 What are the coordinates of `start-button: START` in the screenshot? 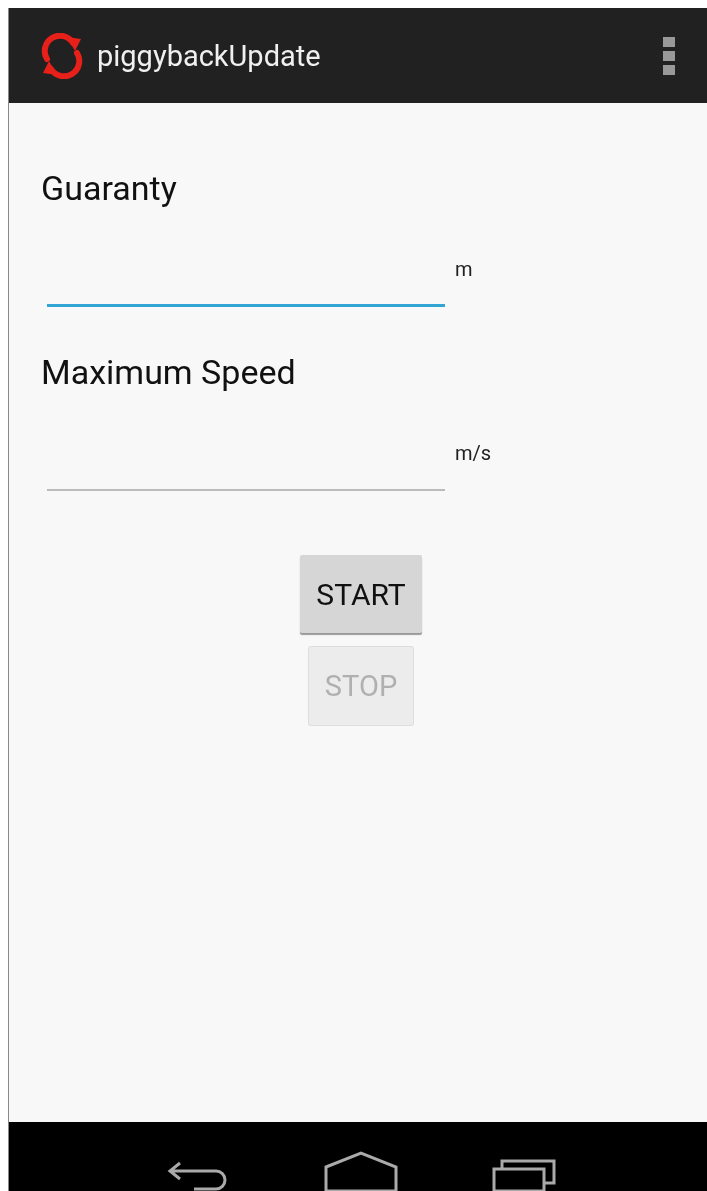 It's located at (361, 594).